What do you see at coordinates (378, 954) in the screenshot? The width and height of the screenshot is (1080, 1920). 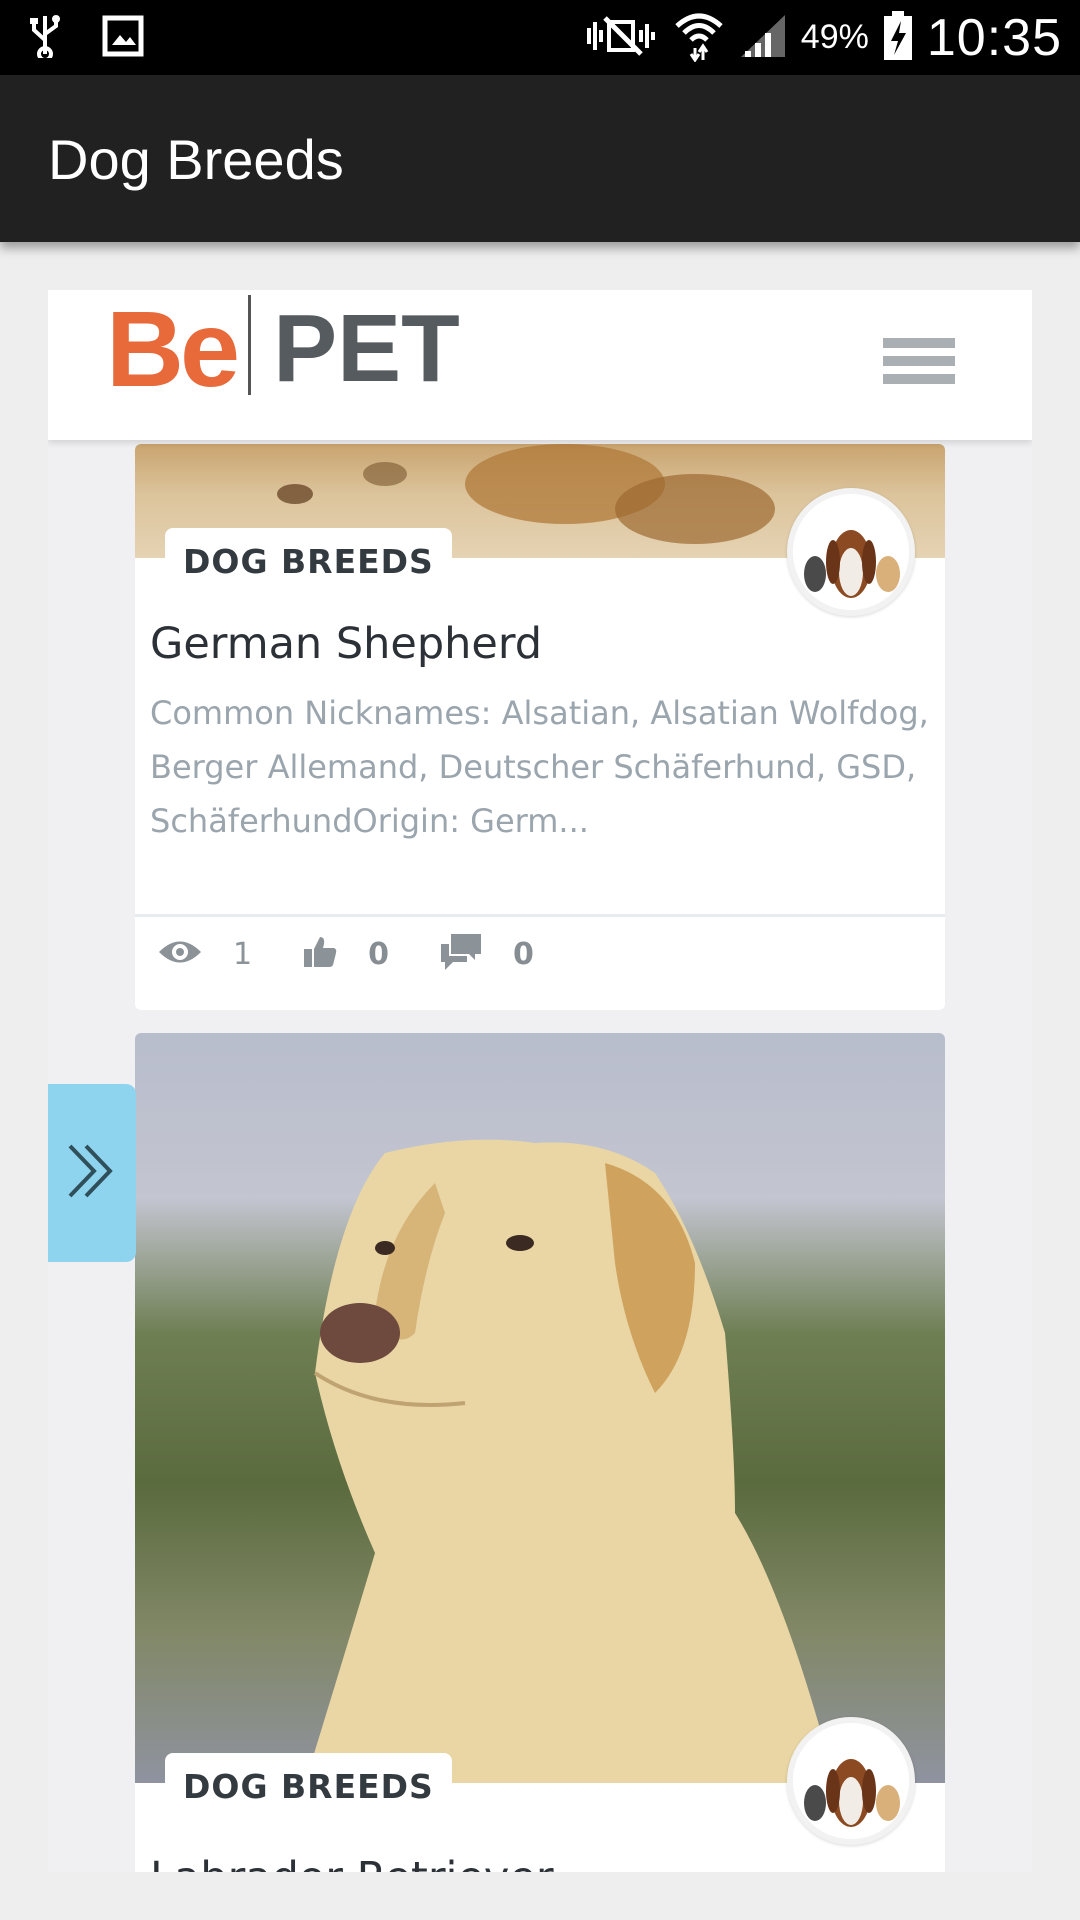 I see `likes-count: 0` at bounding box center [378, 954].